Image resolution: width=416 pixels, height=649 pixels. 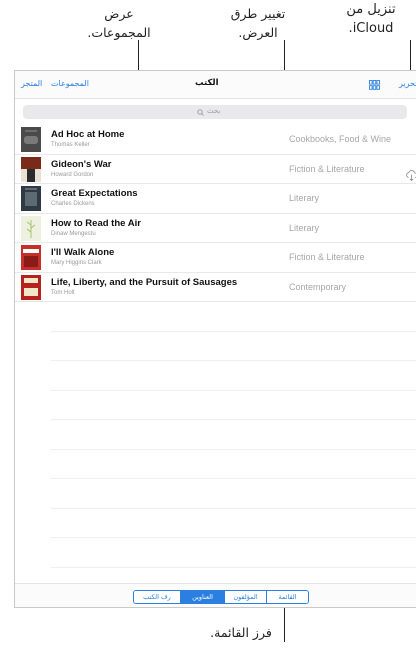 What do you see at coordinates (70, 83) in the screenshot?
I see `collections-button: المجموعات` at bounding box center [70, 83].